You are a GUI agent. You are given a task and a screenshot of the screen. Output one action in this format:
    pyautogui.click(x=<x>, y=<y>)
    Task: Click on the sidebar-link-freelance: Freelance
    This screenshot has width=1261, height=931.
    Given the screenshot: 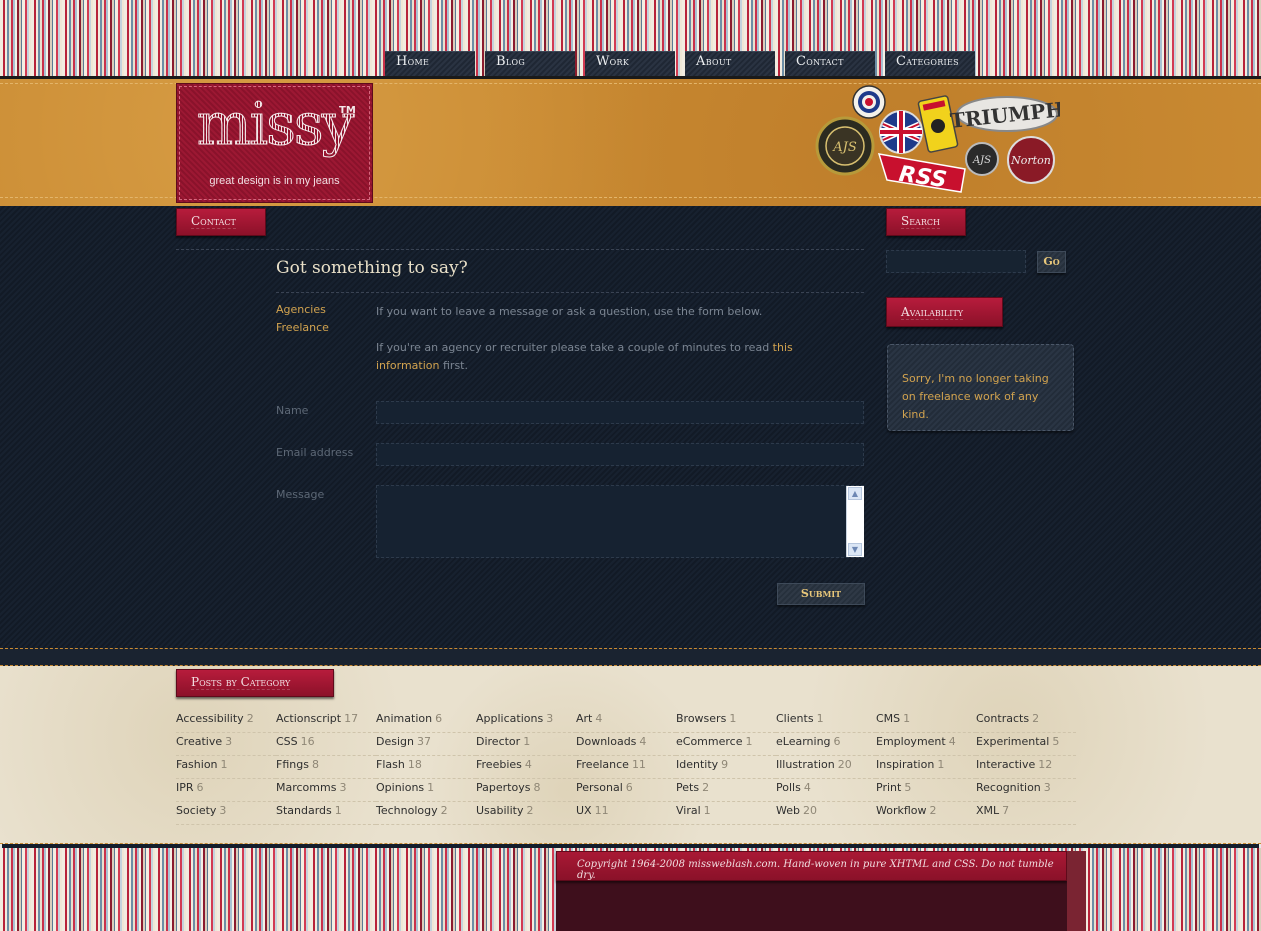 What is the action you would take?
    pyautogui.click(x=302, y=327)
    